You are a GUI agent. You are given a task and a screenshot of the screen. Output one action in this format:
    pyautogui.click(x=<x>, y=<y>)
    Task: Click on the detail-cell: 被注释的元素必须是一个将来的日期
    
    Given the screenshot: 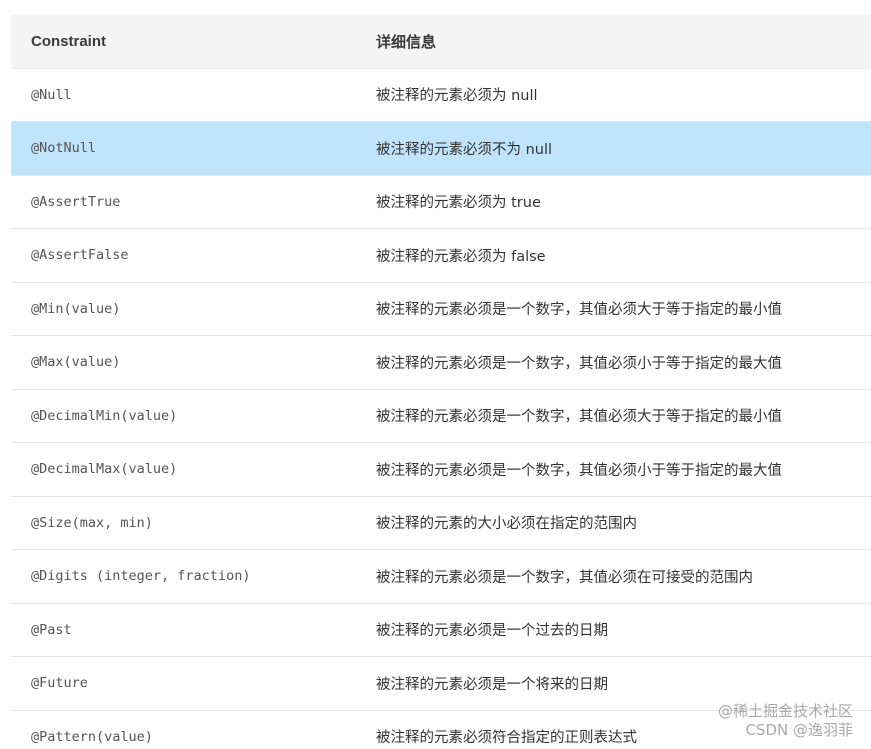 What is the action you would take?
    pyautogui.click(x=492, y=684)
    